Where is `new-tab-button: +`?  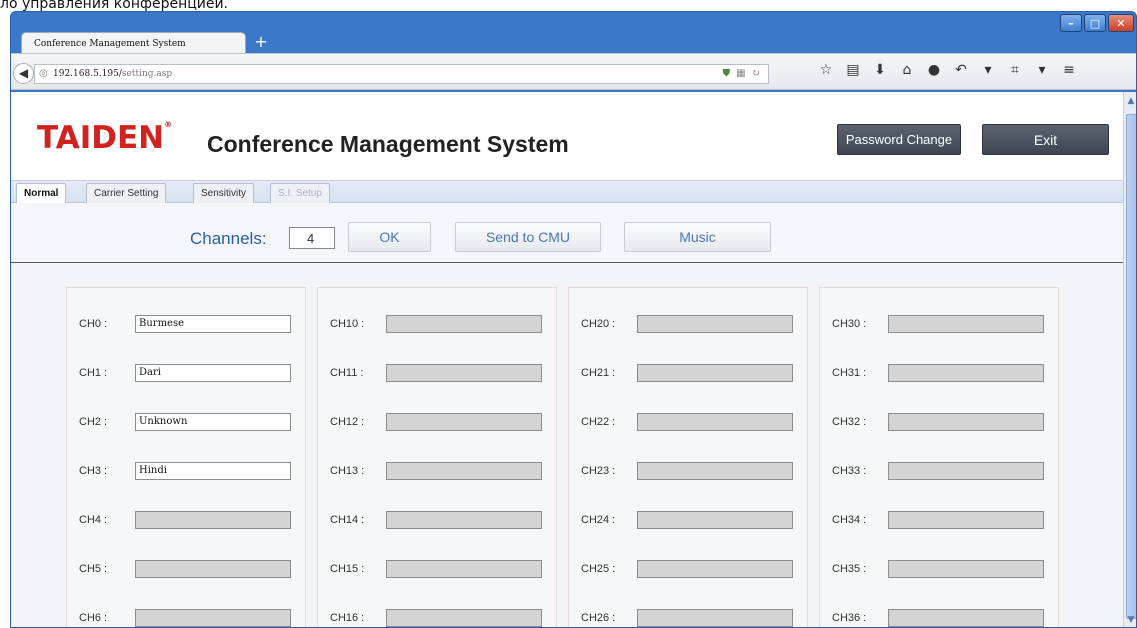 new-tab-button: + is located at coordinates (261, 43).